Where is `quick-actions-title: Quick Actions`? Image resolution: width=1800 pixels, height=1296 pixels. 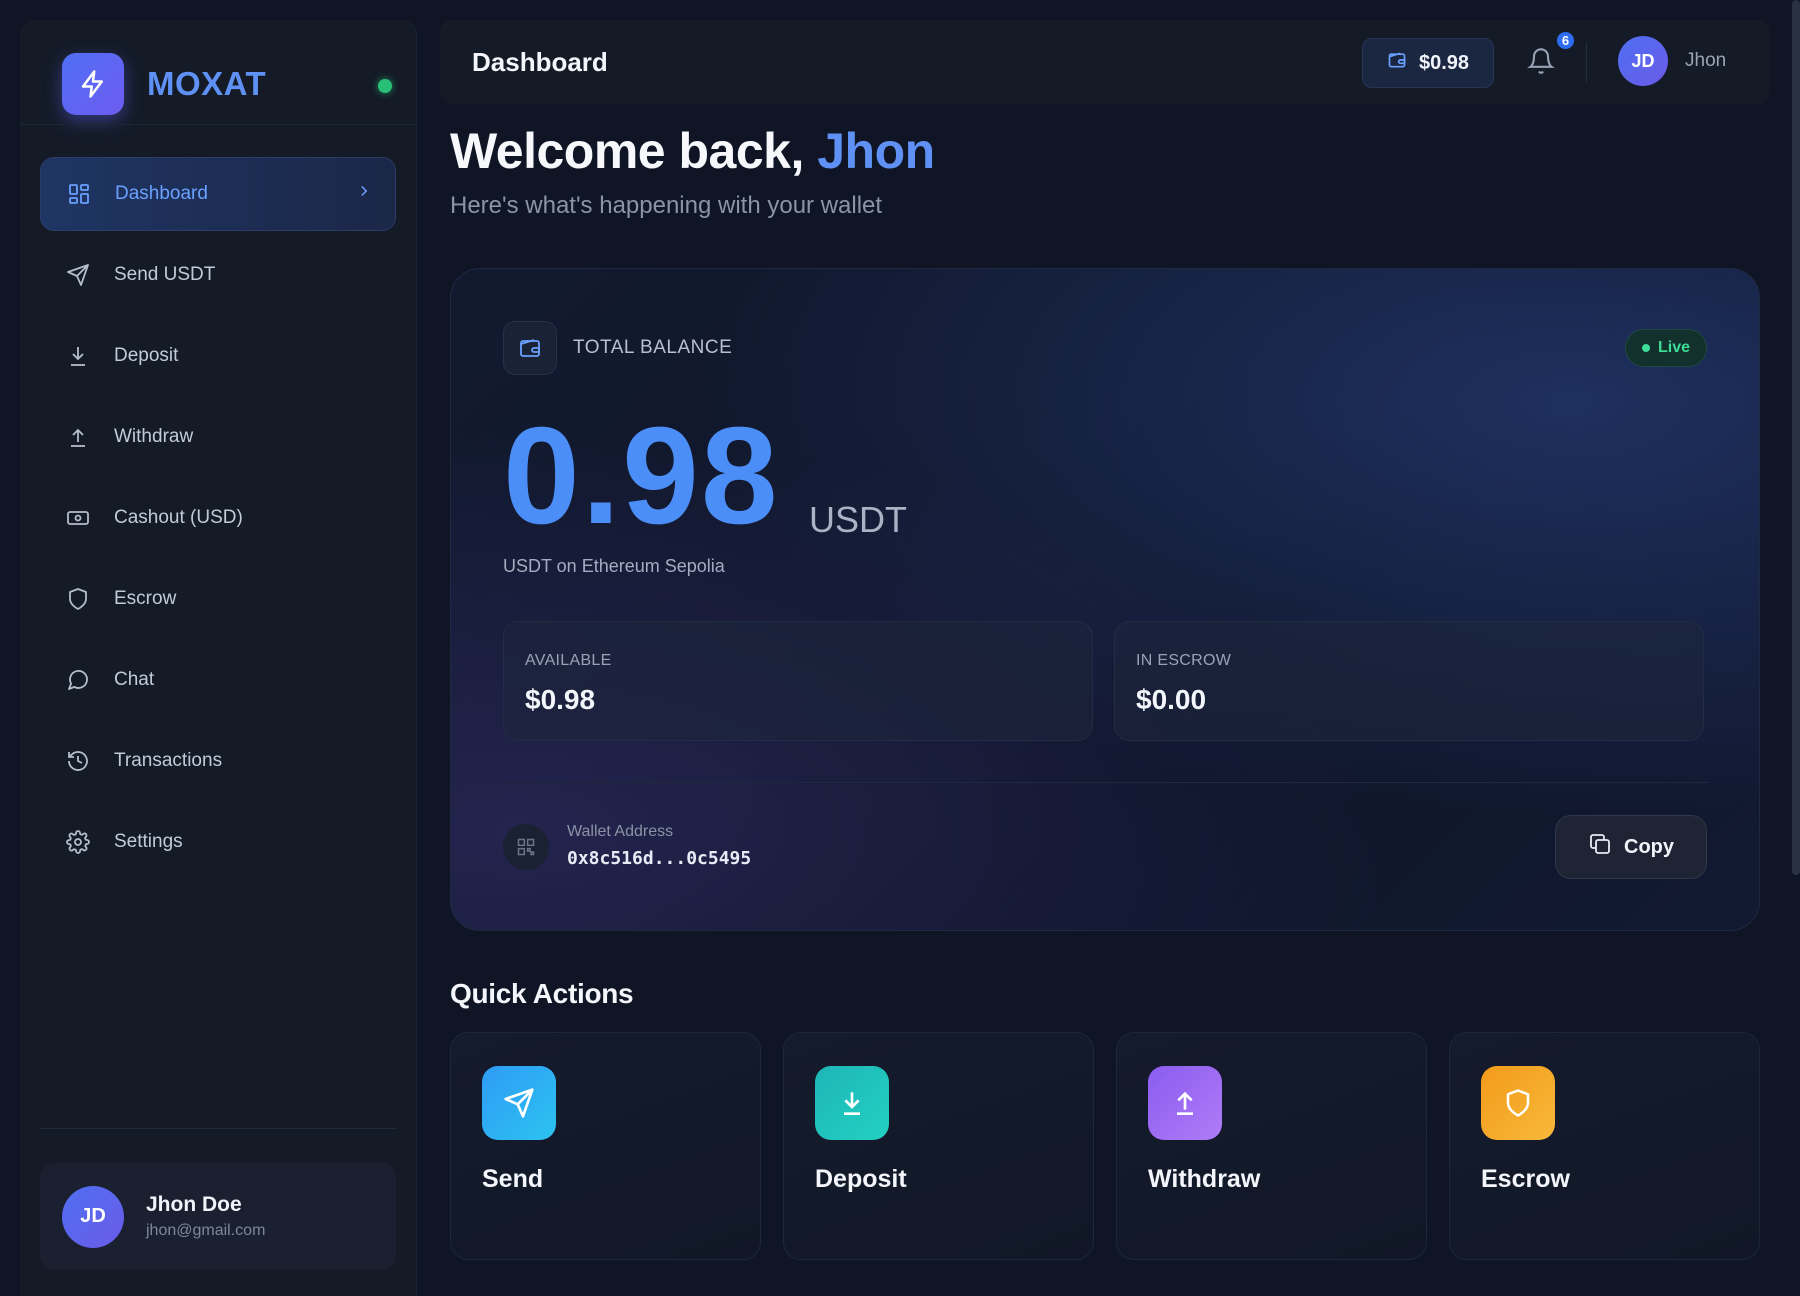 quick-actions-title: Quick Actions is located at coordinates (542, 993).